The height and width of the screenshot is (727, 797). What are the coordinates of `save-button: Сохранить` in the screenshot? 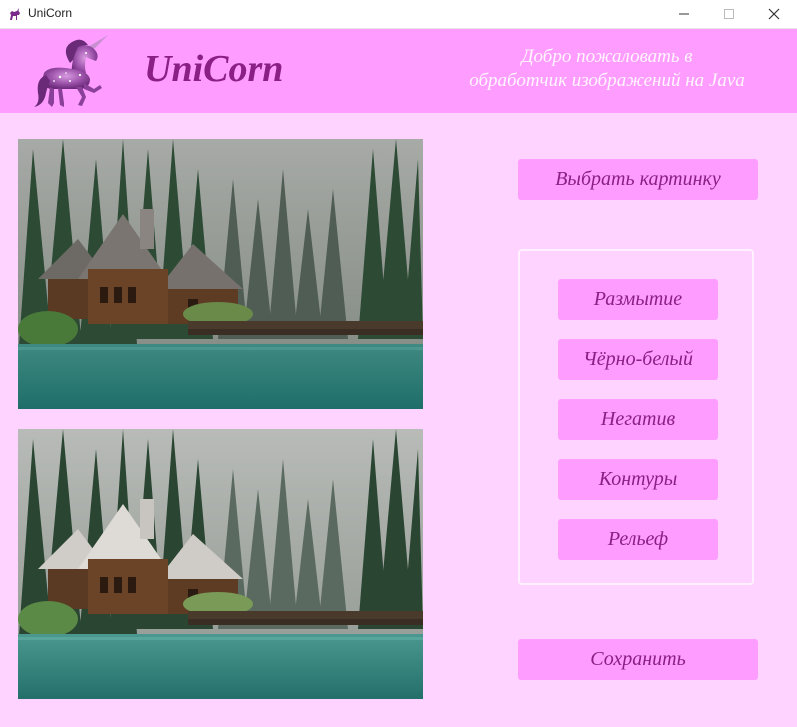 It's located at (638, 659).